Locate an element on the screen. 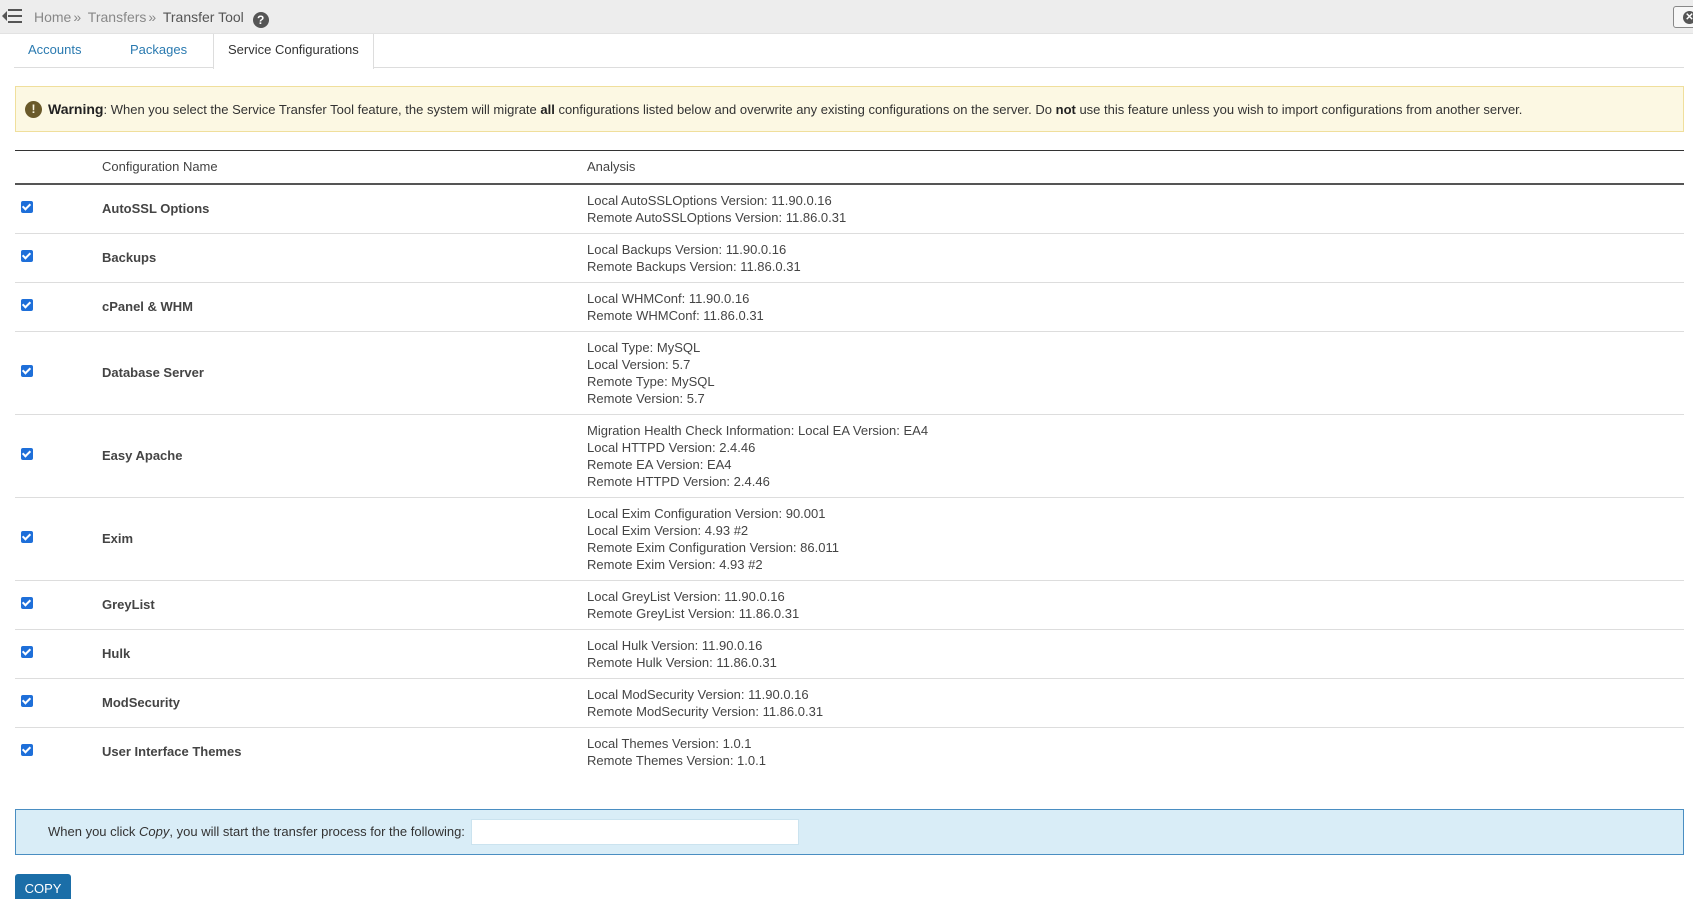 The image size is (1693, 899). copy-button: COPY is located at coordinates (43, 886).